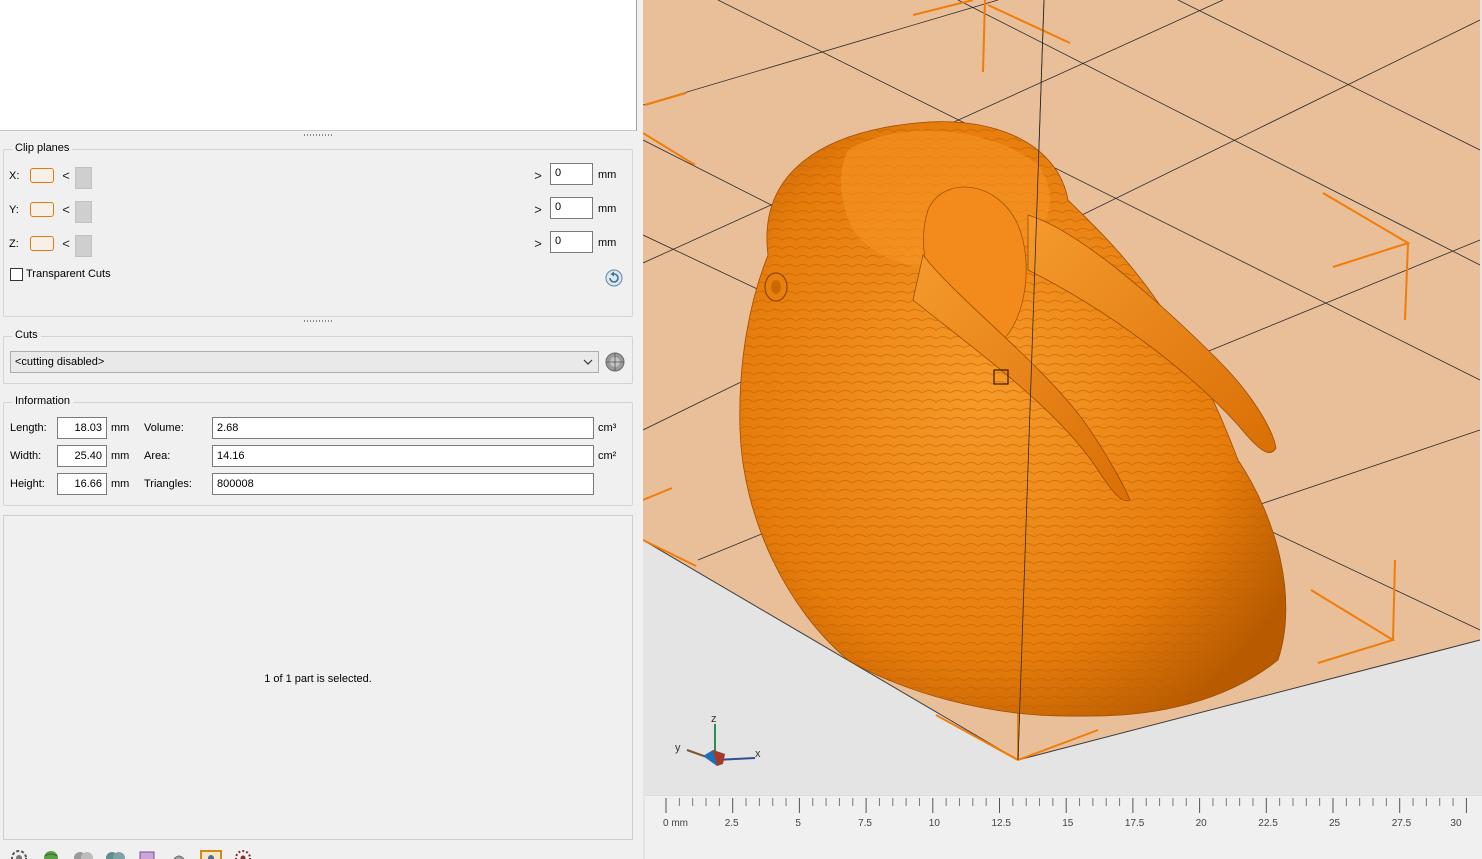 The width and height of the screenshot is (1482, 859). What do you see at coordinates (14, 210) in the screenshot?
I see `clip-y-label: Y:` at bounding box center [14, 210].